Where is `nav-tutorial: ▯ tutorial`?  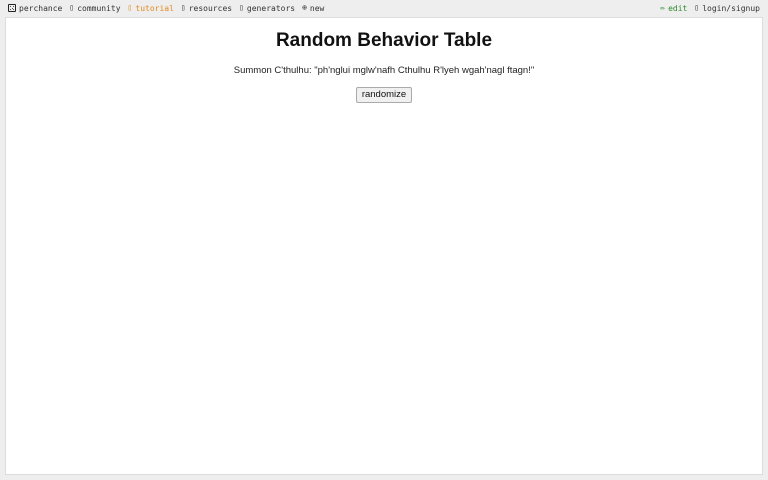 nav-tutorial: ▯ tutorial is located at coordinates (151, 8).